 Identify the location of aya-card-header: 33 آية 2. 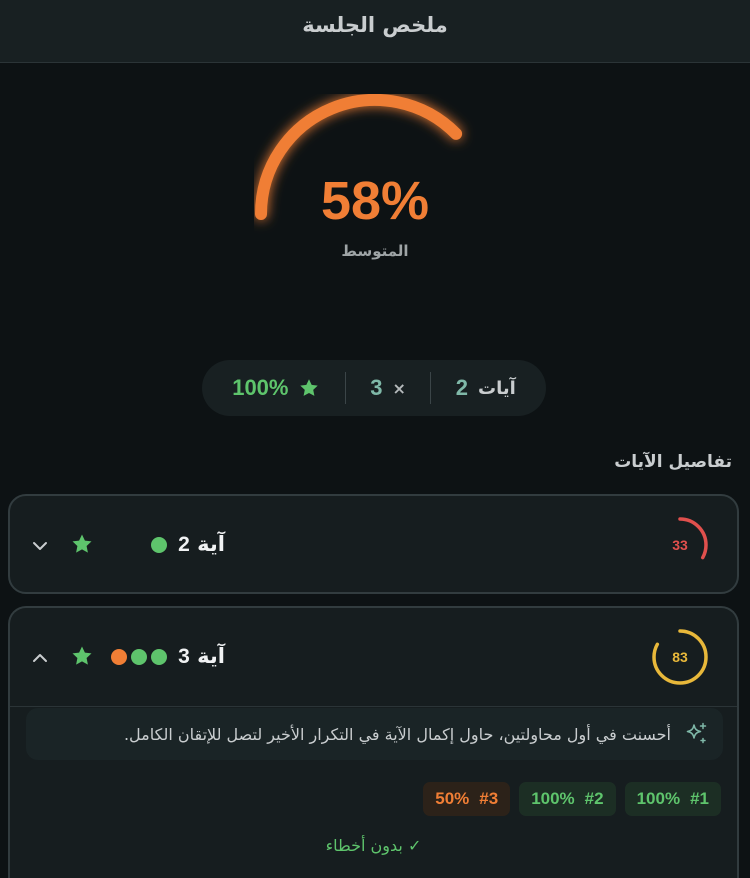
(373, 545).